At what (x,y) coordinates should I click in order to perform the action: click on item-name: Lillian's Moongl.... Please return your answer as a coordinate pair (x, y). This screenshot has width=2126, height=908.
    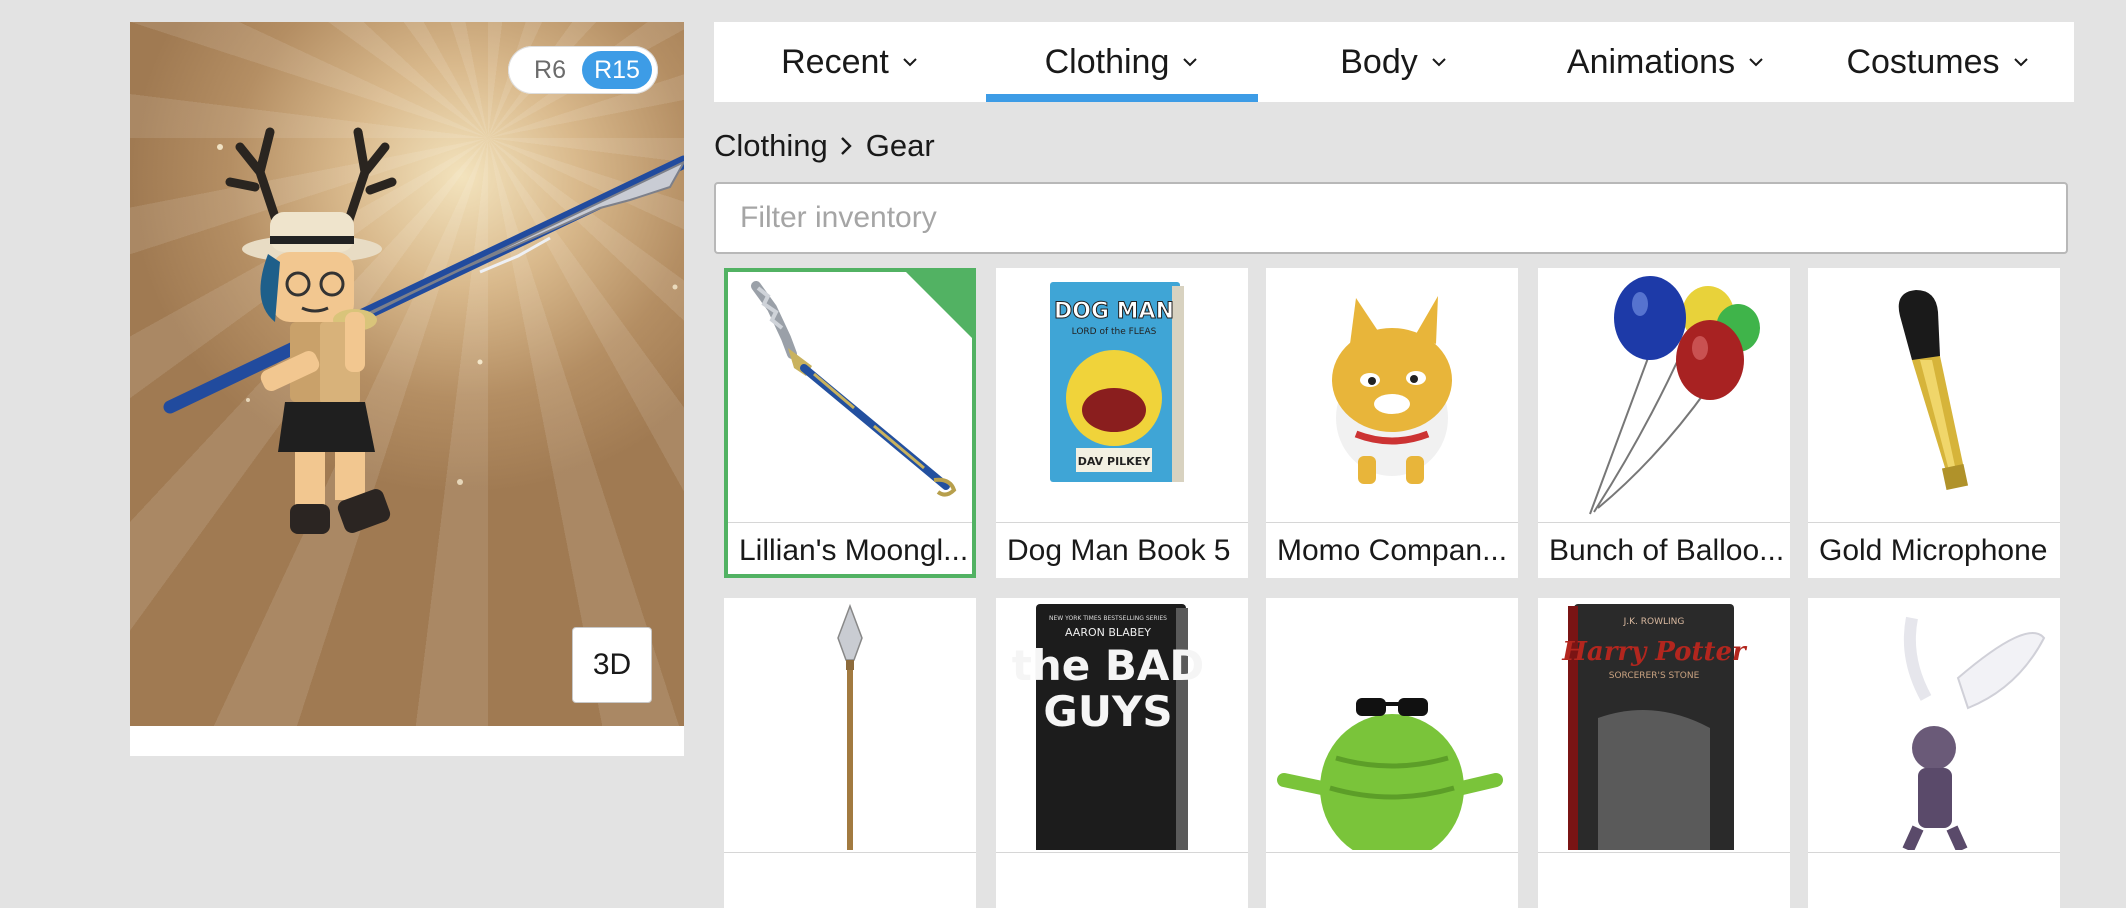
    Looking at the image, I should click on (850, 550).